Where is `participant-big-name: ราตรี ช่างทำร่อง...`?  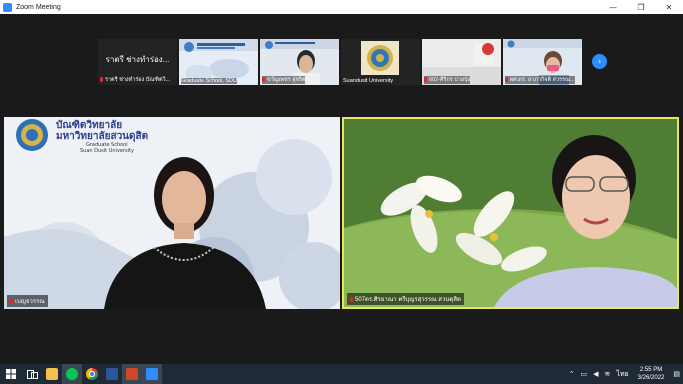
participant-big-name: ราตรี ช่างทำร่อง... is located at coordinates (137, 59).